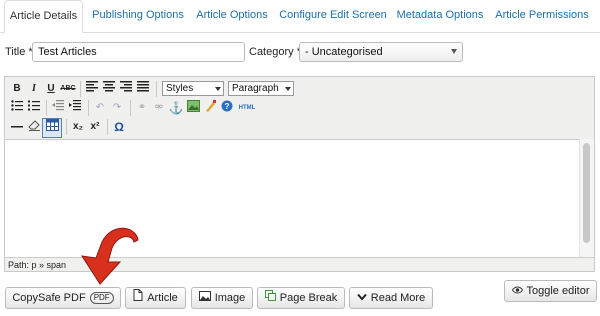 Image resolution: width=600 pixels, height=316 pixels. Describe the element at coordinates (17, 127) in the screenshot. I see `horizontal-rule-icon` at that location.